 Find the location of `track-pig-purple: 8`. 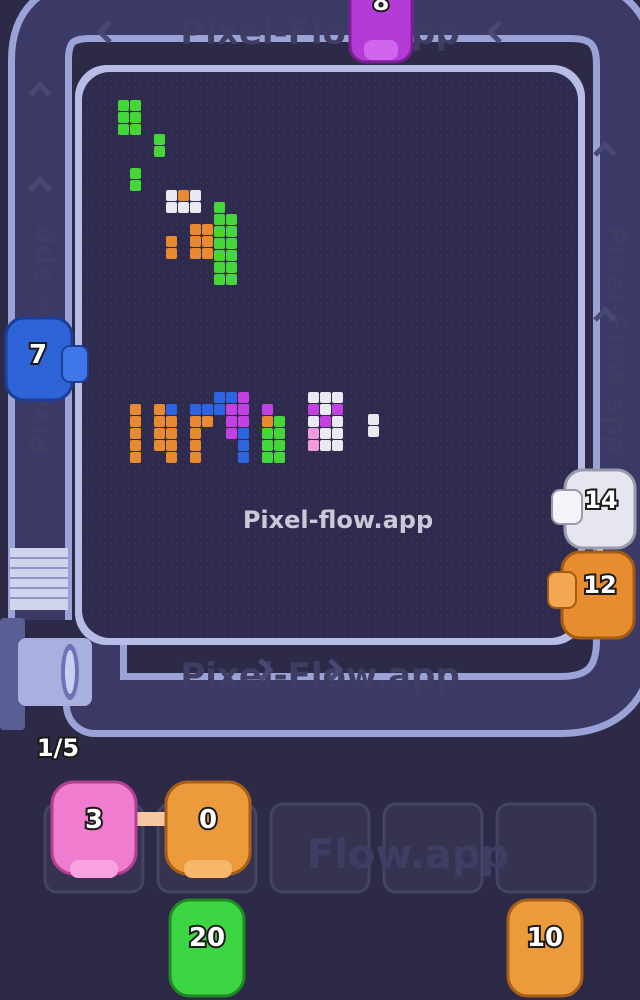

track-pig-purple: 8 is located at coordinates (381, 32).